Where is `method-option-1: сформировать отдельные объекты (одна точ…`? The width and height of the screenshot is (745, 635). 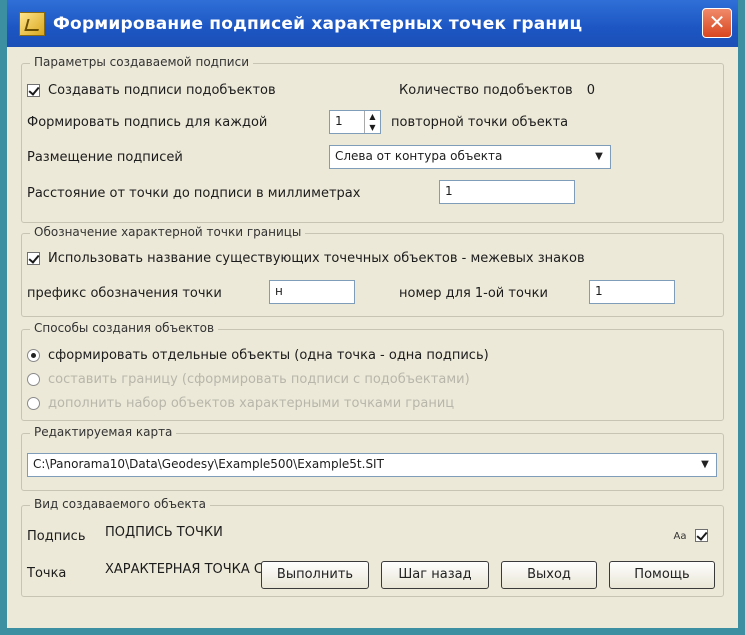
method-option-1: сформировать отдельные объекты (одна точ… is located at coordinates (258, 355).